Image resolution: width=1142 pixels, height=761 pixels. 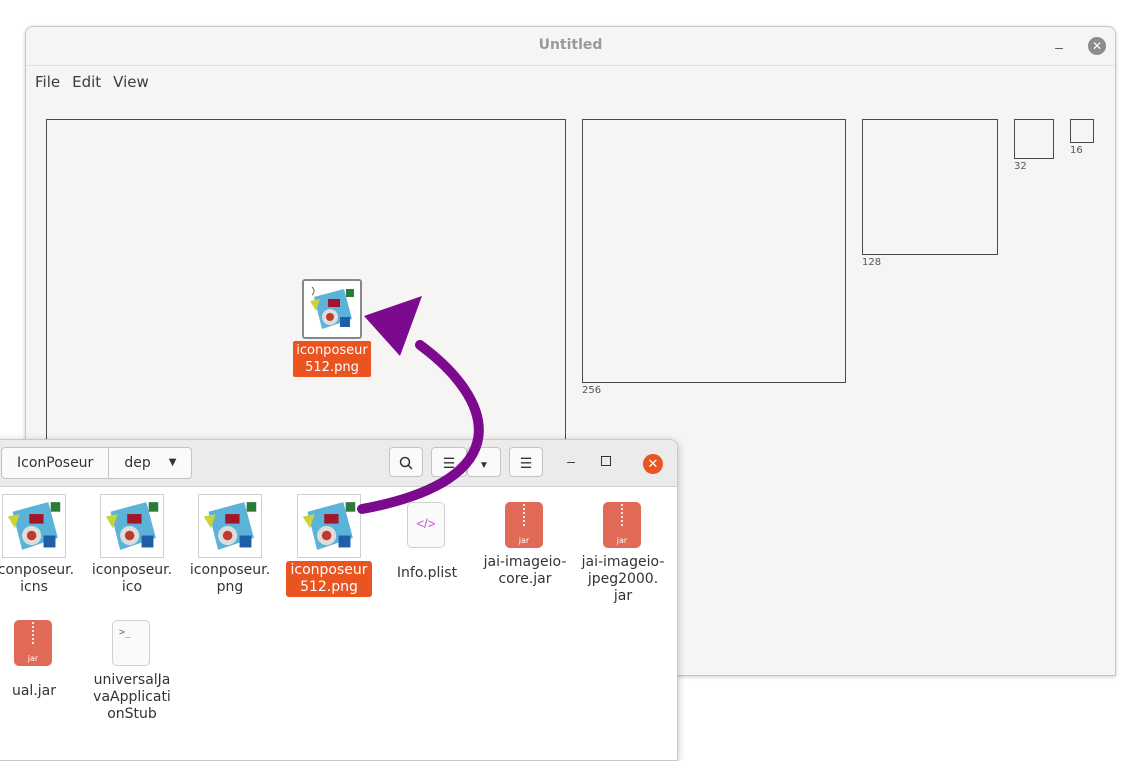 I want to click on path-segment-label: dep, so click(x=137, y=463).